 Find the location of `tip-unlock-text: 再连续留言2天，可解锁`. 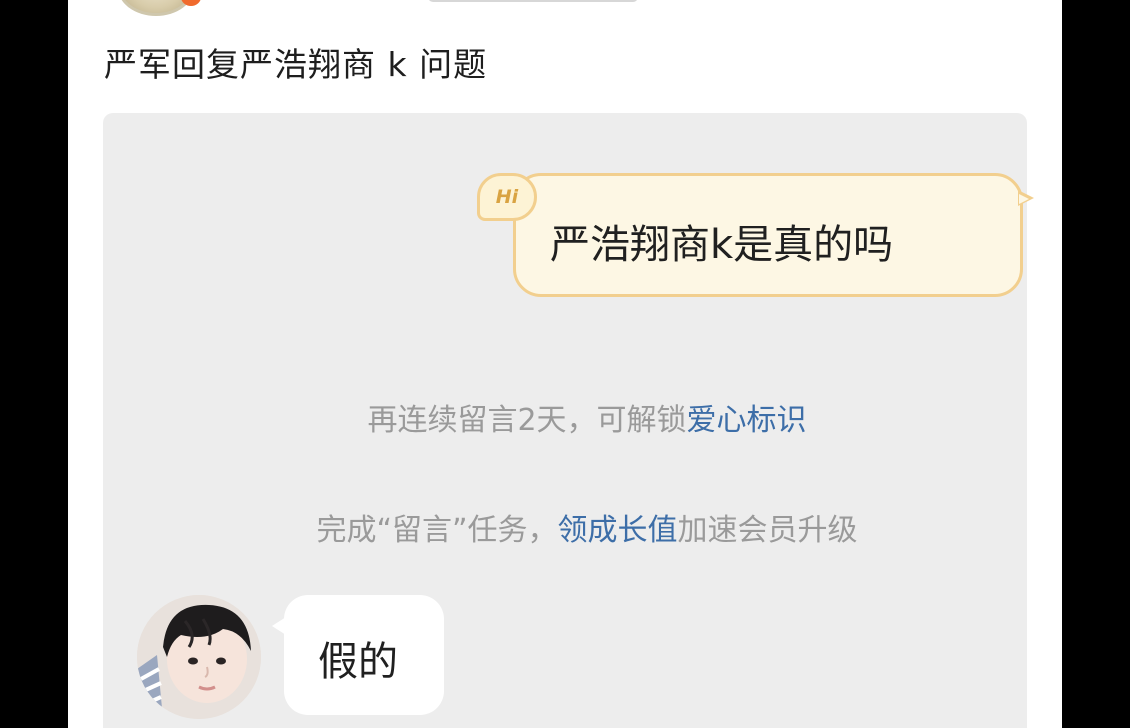

tip-unlock-text: 再连续留言2天，可解锁 is located at coordinates (527, 420).